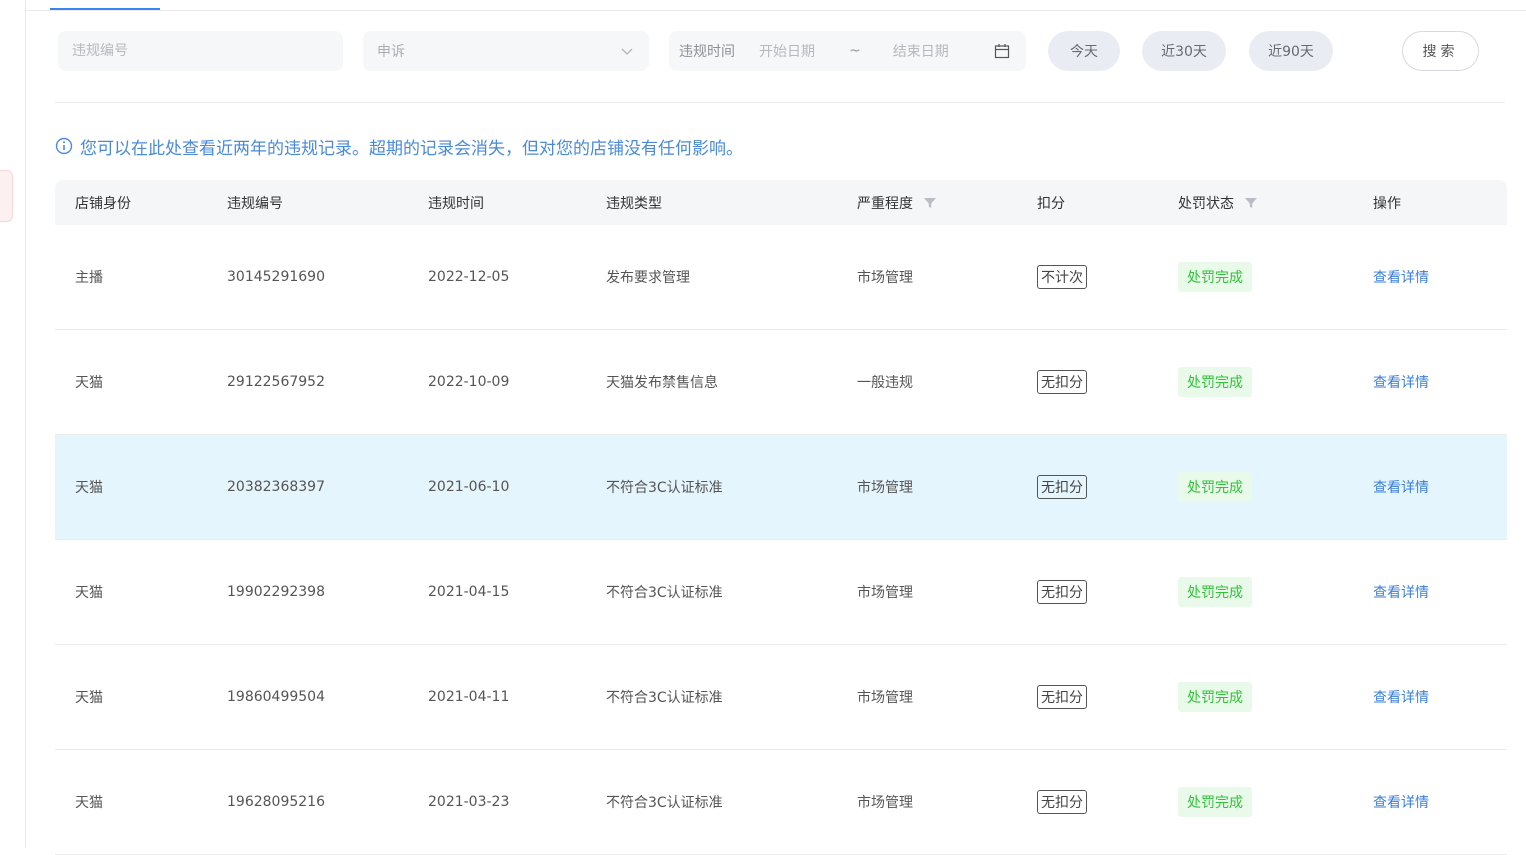  I want to click on header-score: 扣分, so click(1051, 203).